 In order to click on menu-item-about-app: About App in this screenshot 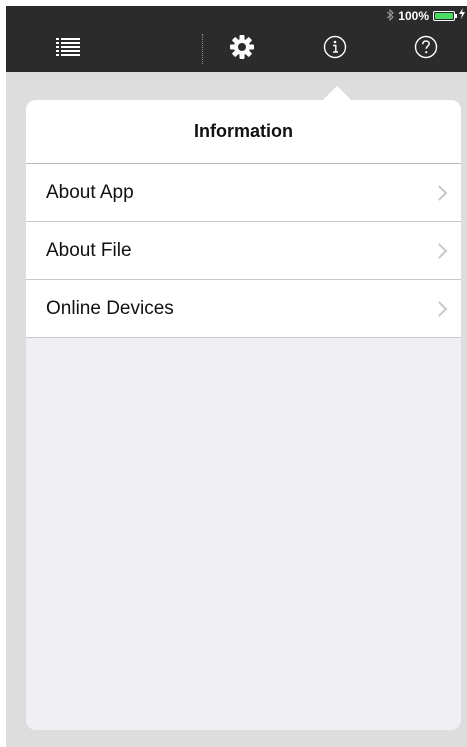, I will do `click(243, 193)`.